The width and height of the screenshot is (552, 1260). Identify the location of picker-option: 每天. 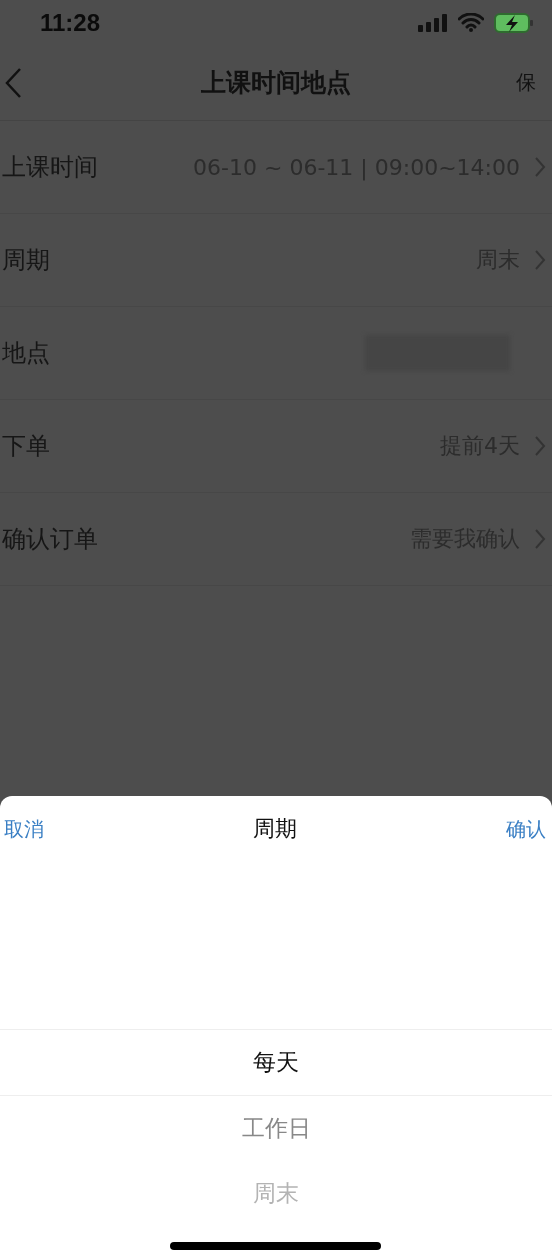
(276, 1062).